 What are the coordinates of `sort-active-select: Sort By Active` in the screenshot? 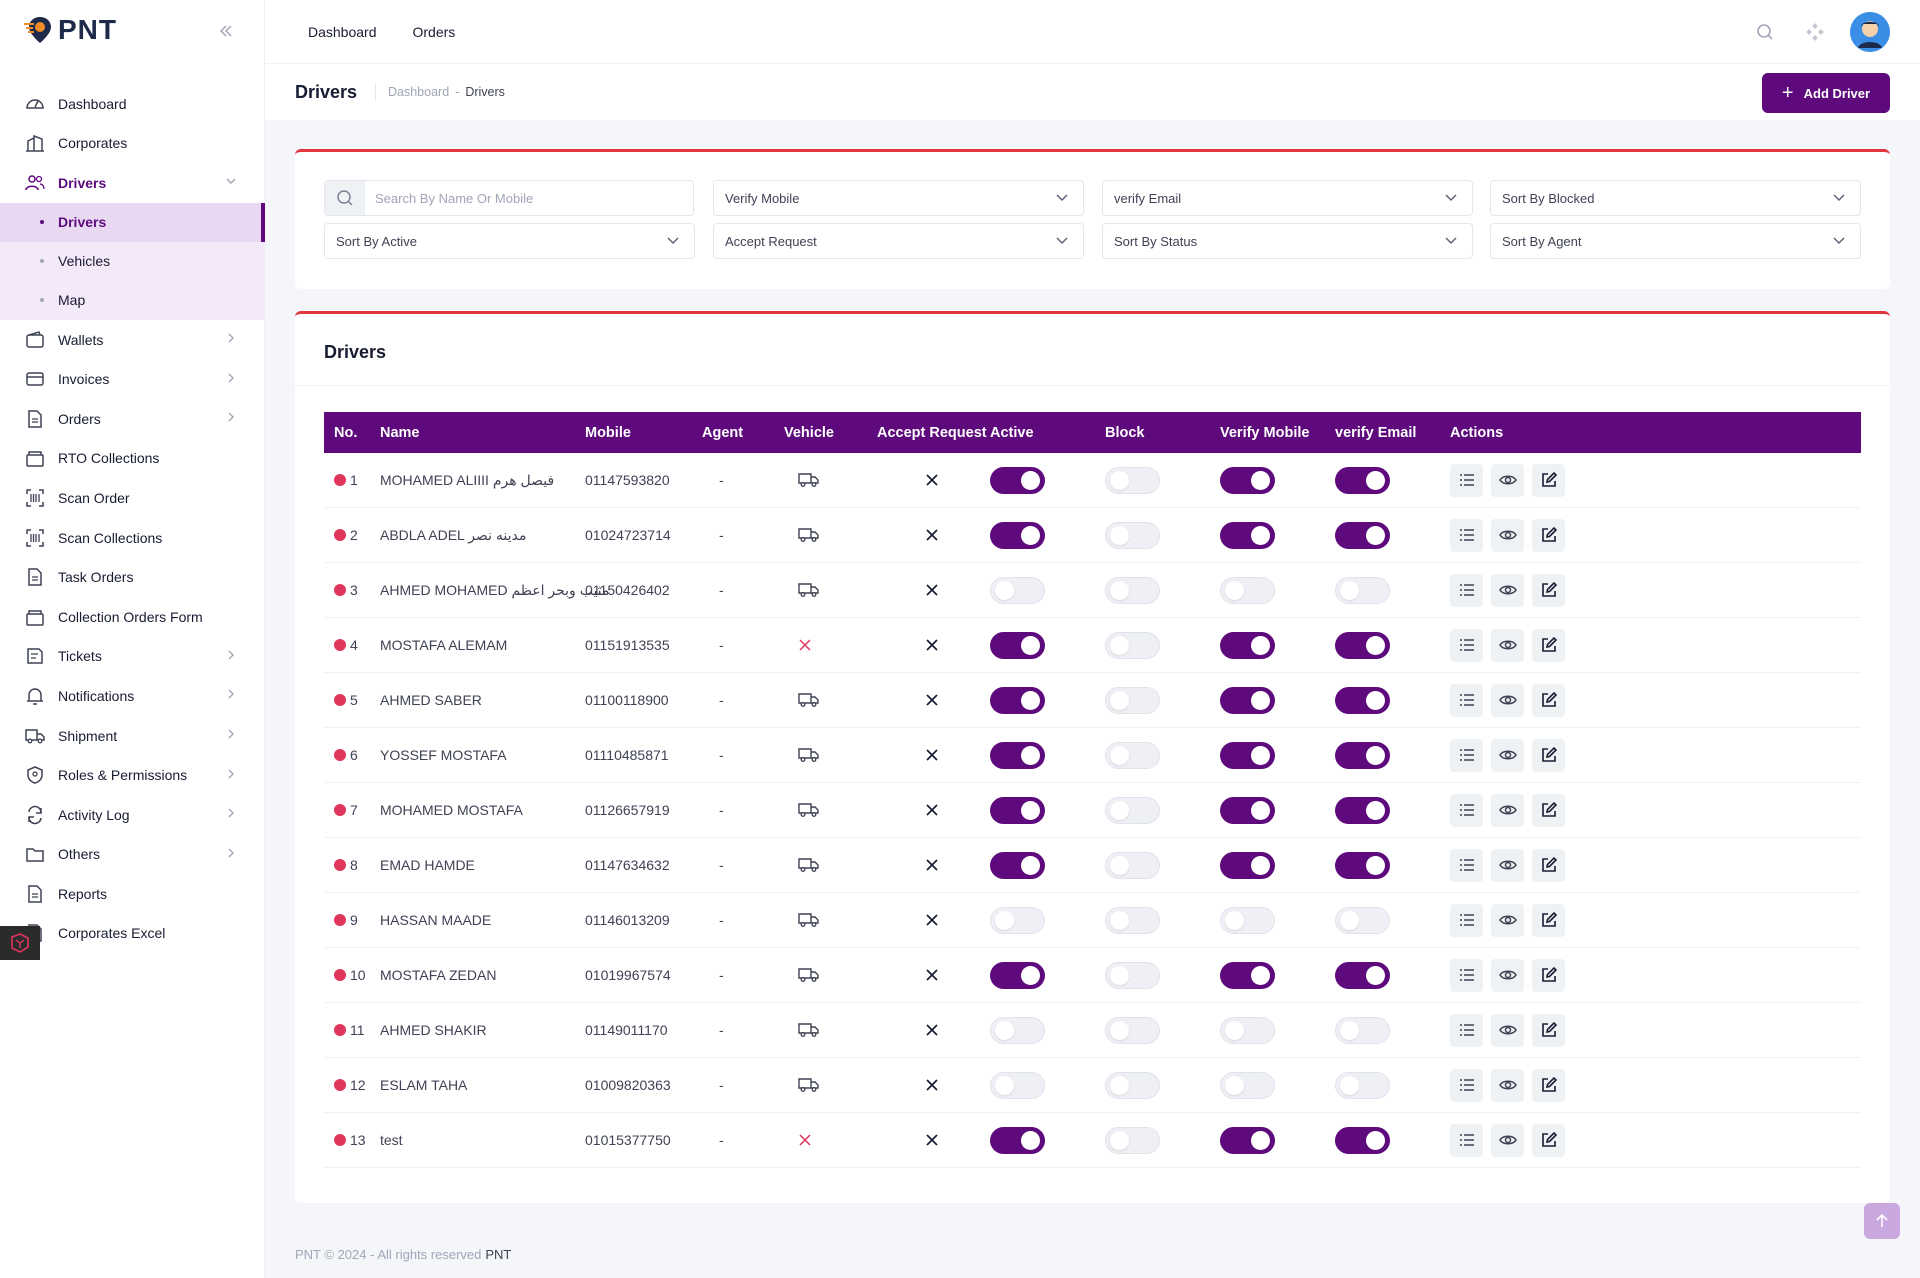 It's located at (509, 241).